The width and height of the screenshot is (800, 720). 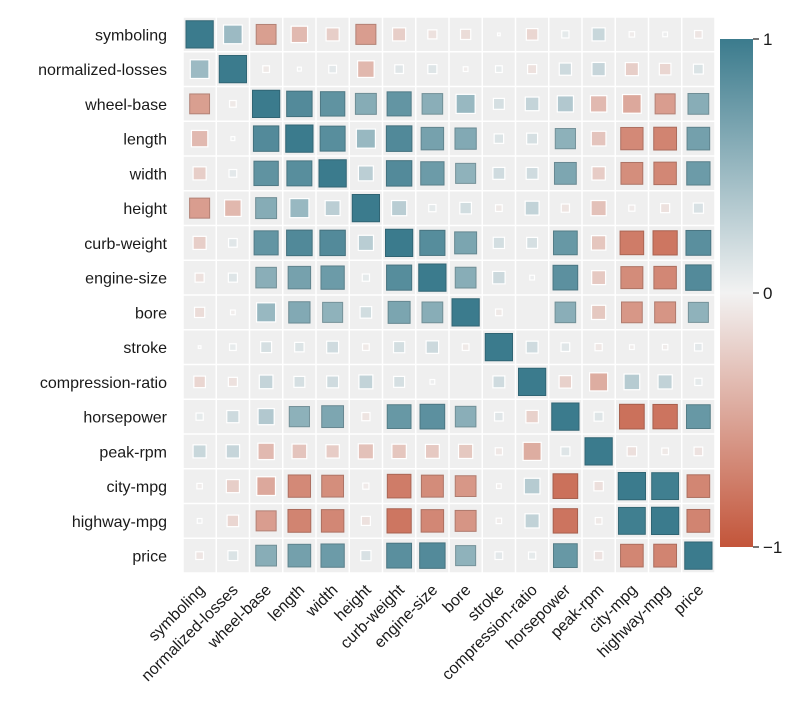 I want to click on cell-wheel-base-engine-size: wheel-base / engine-size: 0.57, so click(x=432, y=104).